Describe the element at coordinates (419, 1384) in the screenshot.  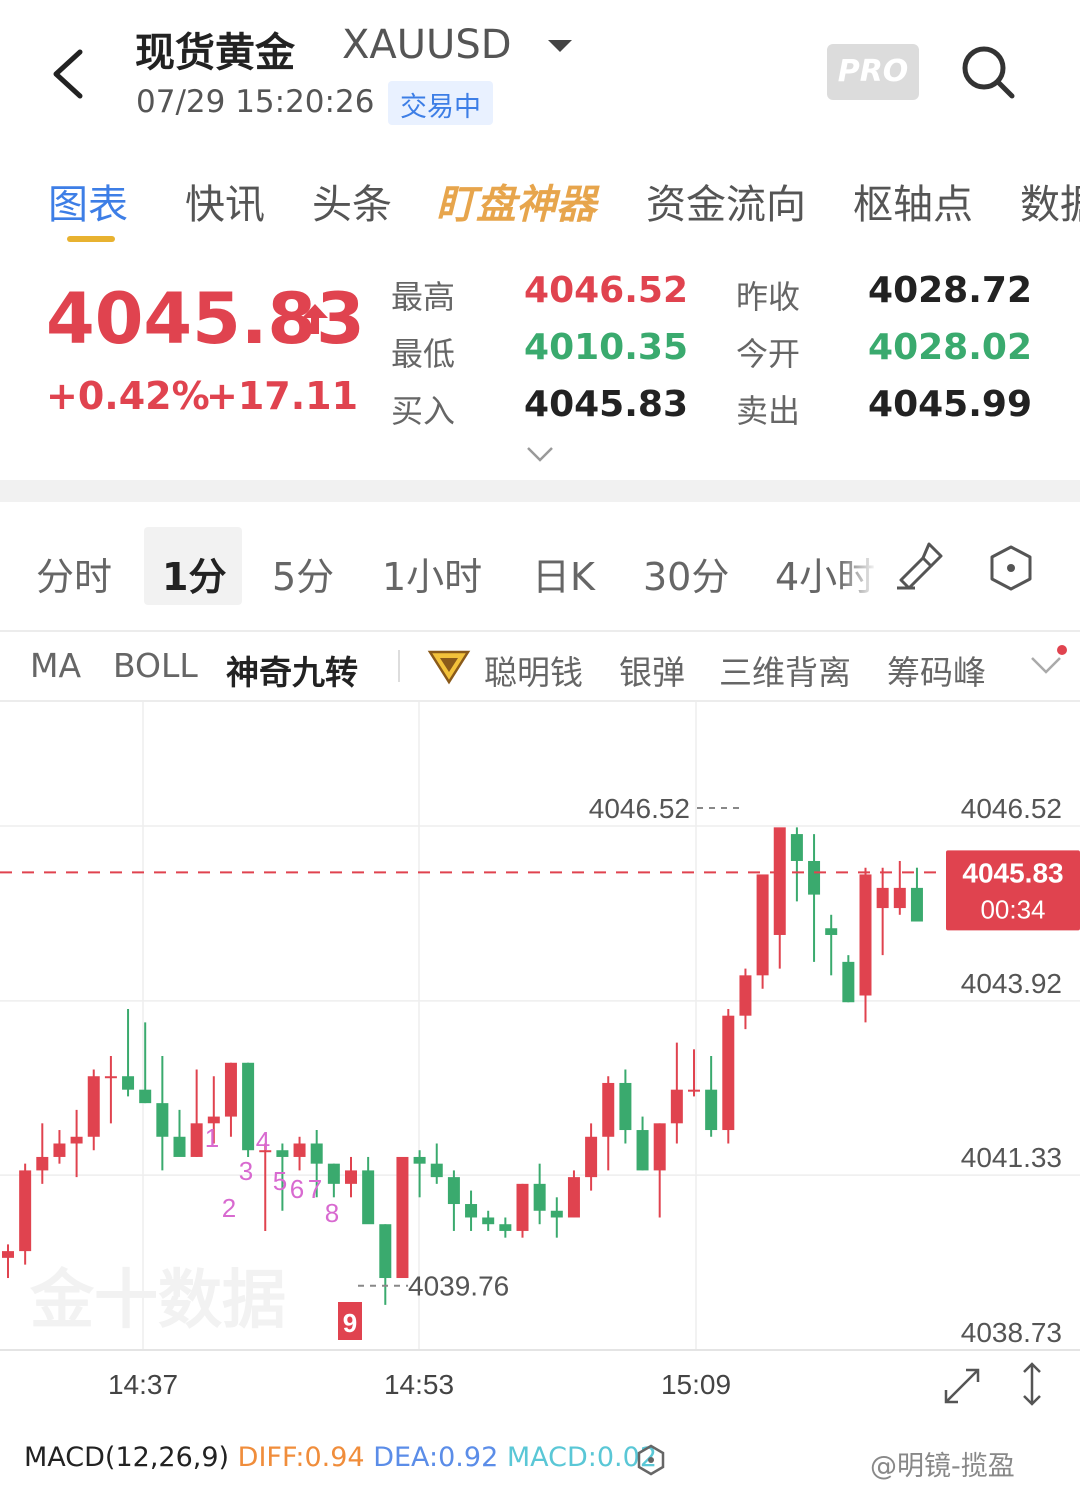
I see `x-tick-label: 14:53` at that location.